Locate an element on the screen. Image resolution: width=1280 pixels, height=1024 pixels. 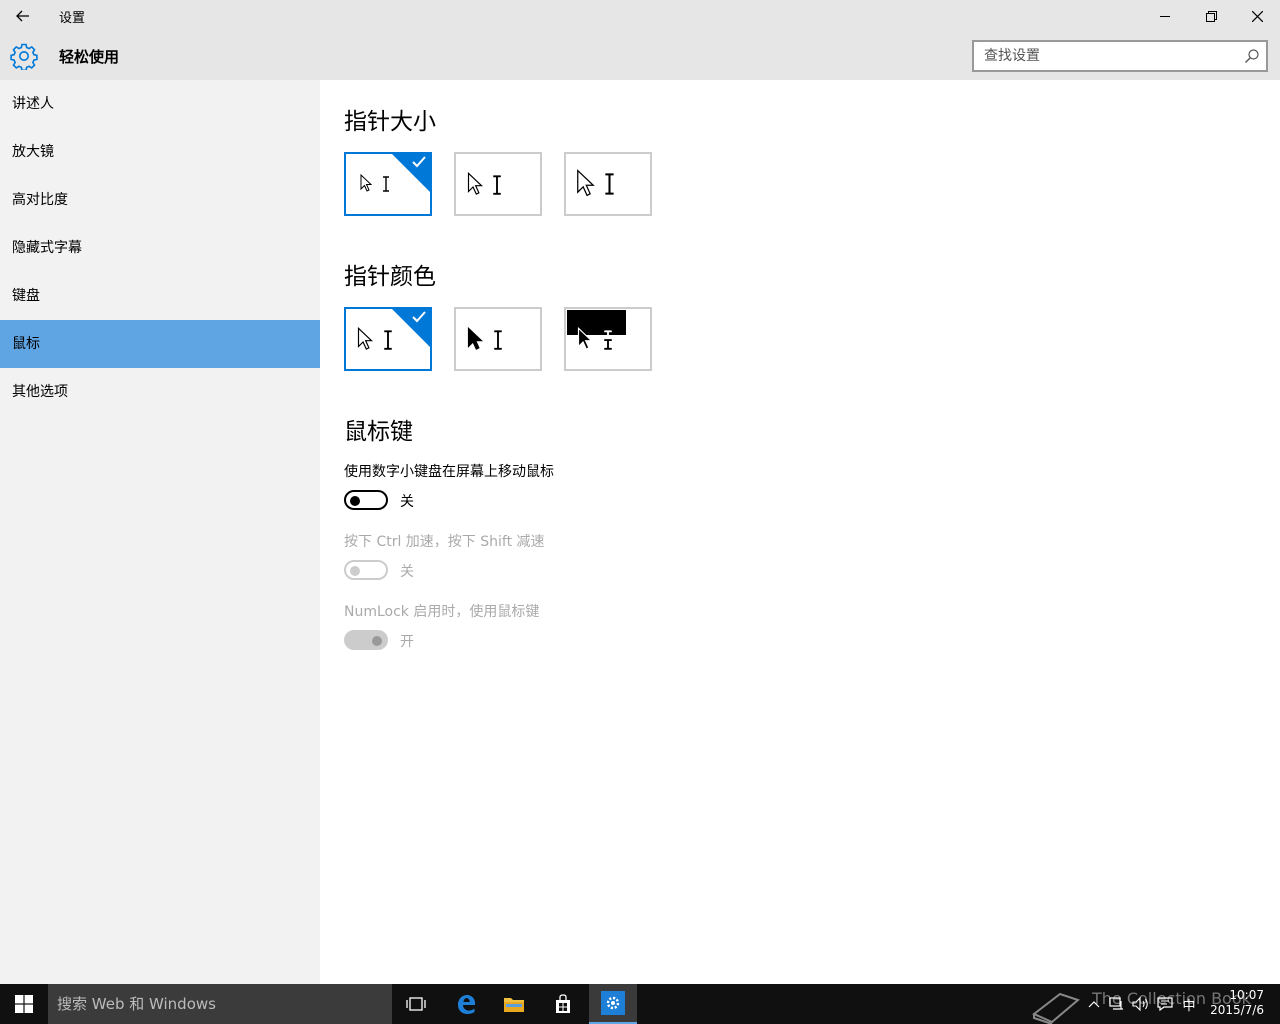
numlock-mouse-keys-label: NumLock 启用时，使用鼠标键 is located at coordinates (442, 612).